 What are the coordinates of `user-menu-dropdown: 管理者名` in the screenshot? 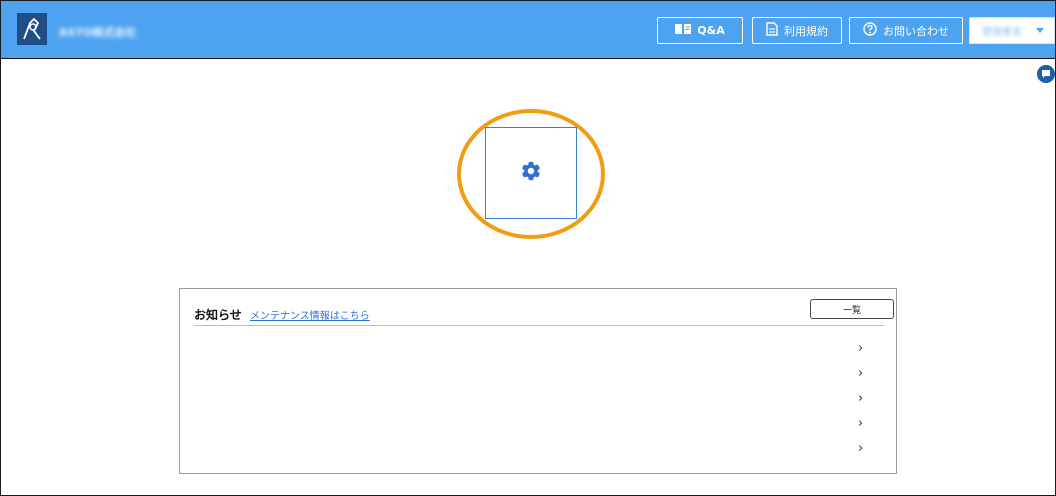 It's located at (1012, 30).